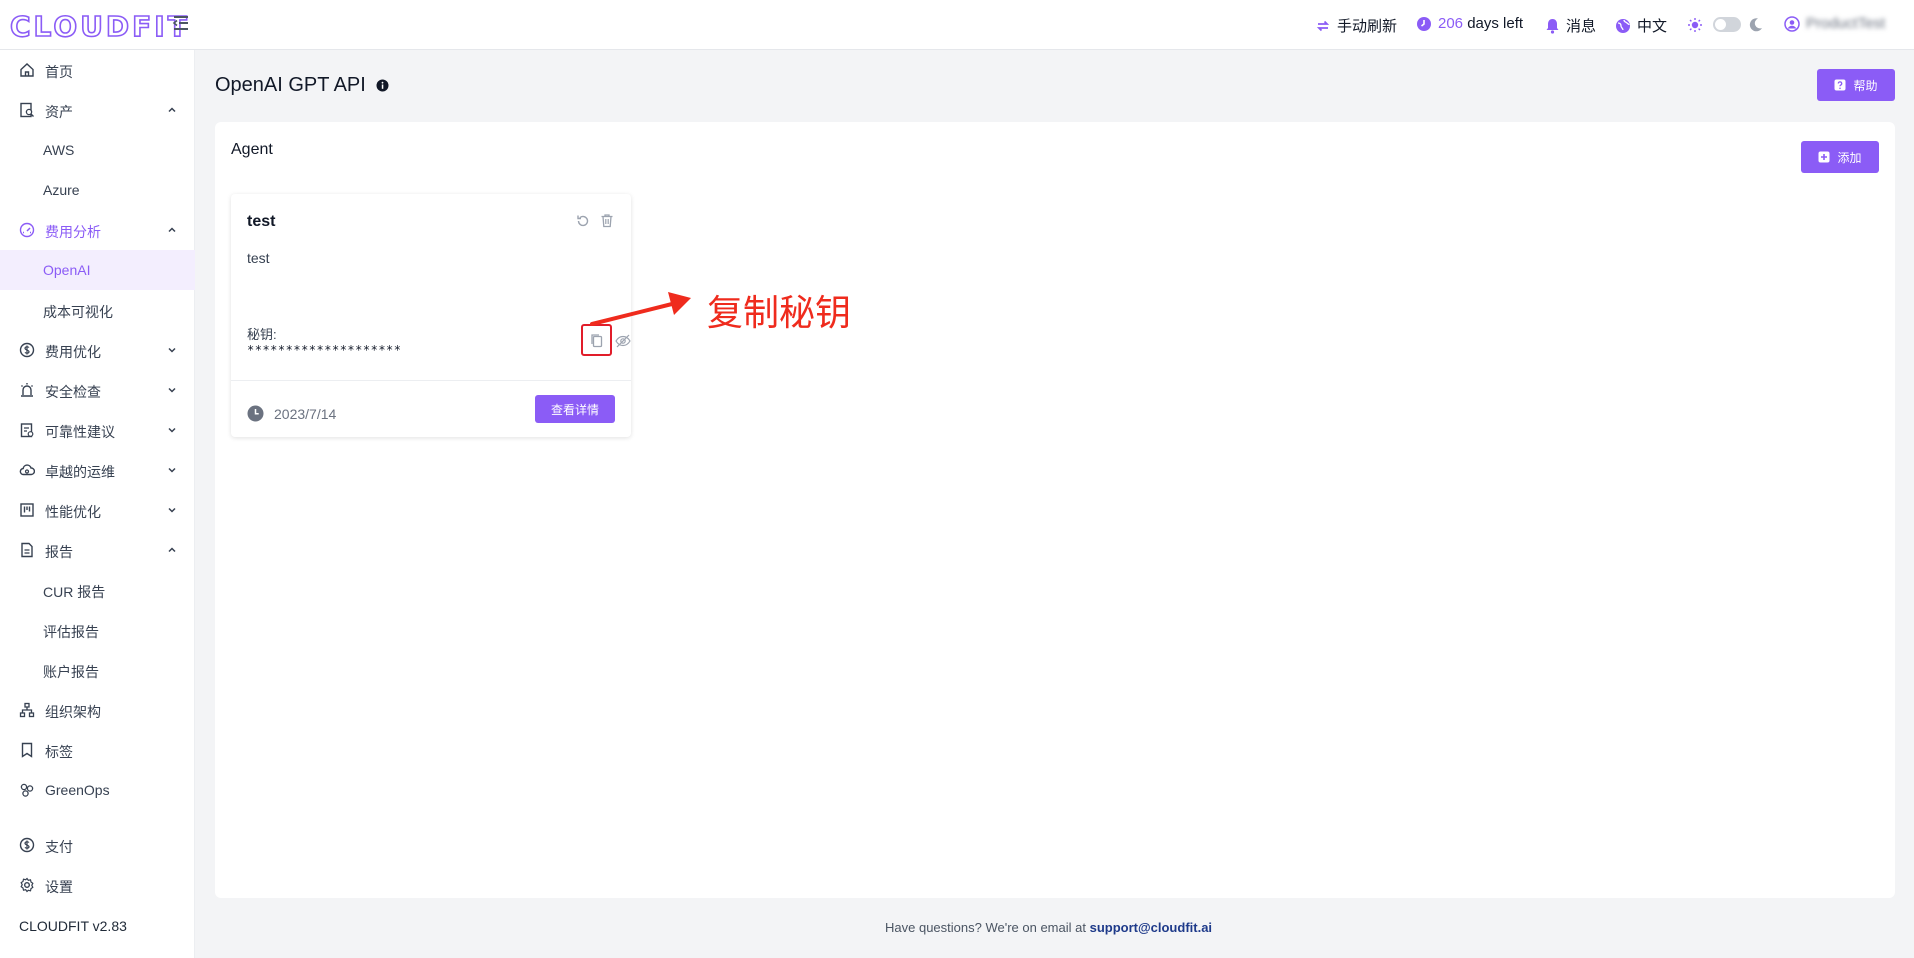 This screenshot has height=958, width=1914. I want to click on sidebar-item-greenops: GreenOps, so click(97, 790).